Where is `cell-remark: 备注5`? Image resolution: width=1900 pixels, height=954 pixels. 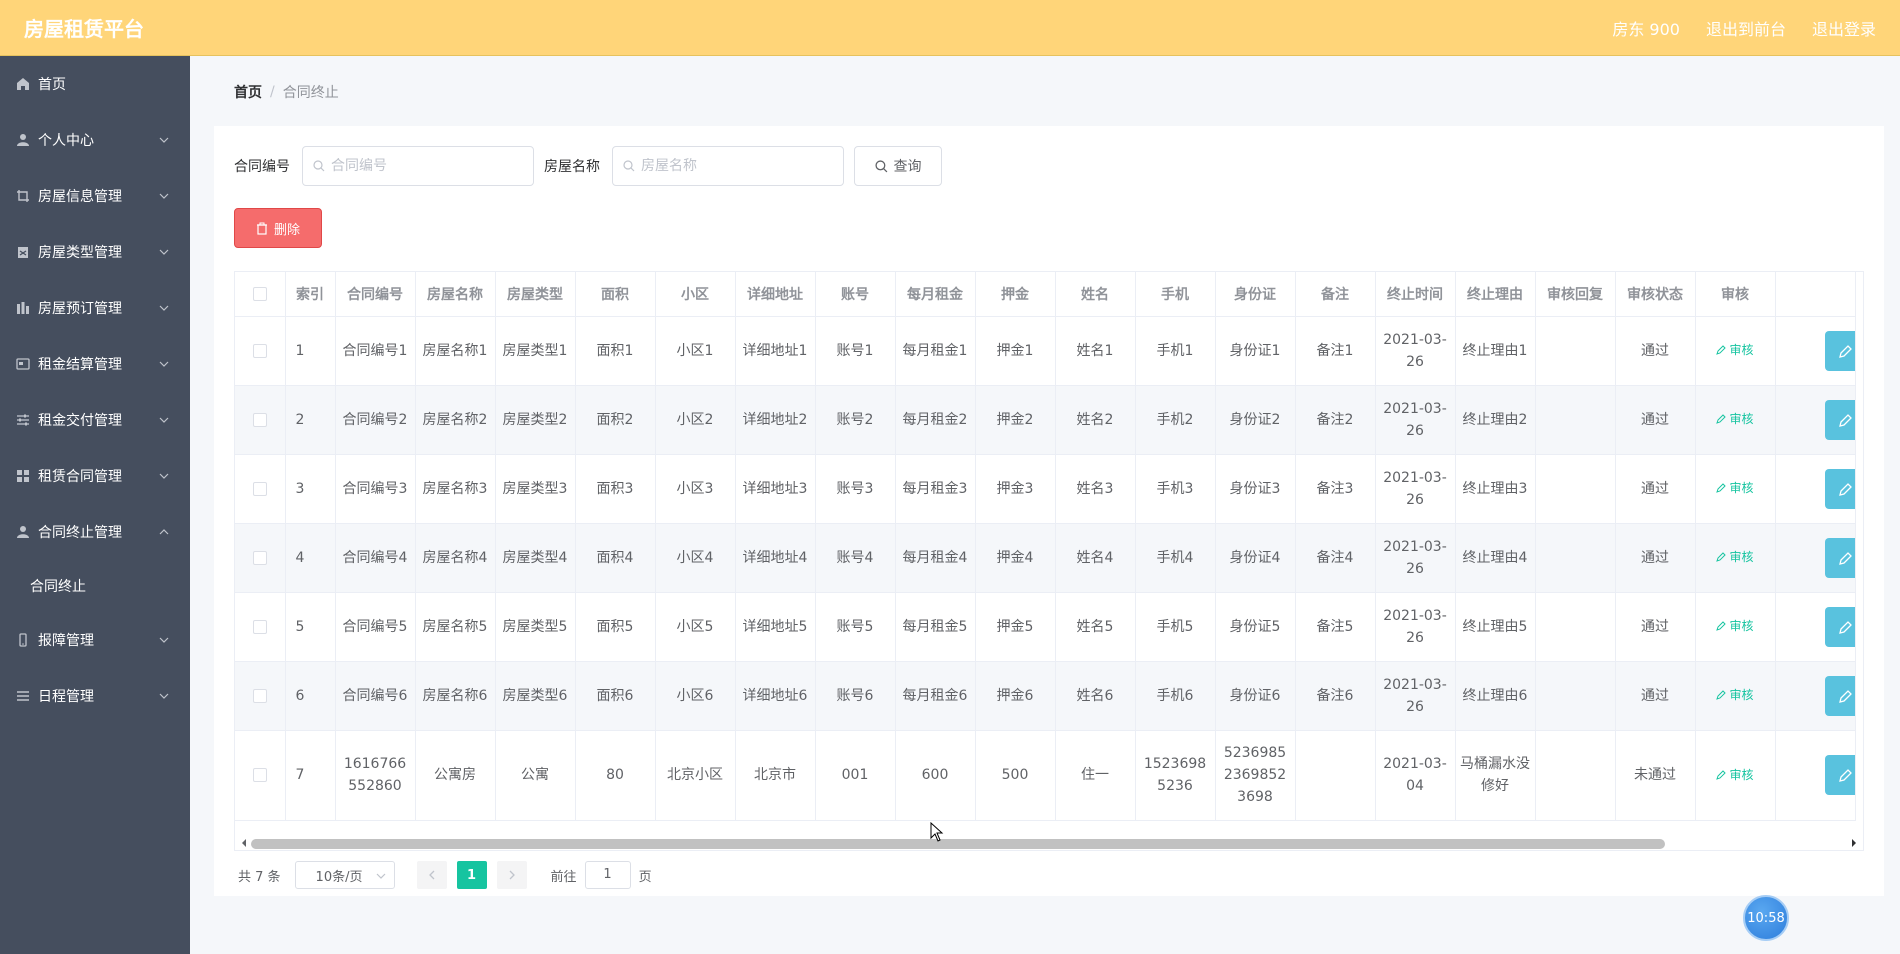 cell-remark: 备注5 is located at coordinates (1335, 627).